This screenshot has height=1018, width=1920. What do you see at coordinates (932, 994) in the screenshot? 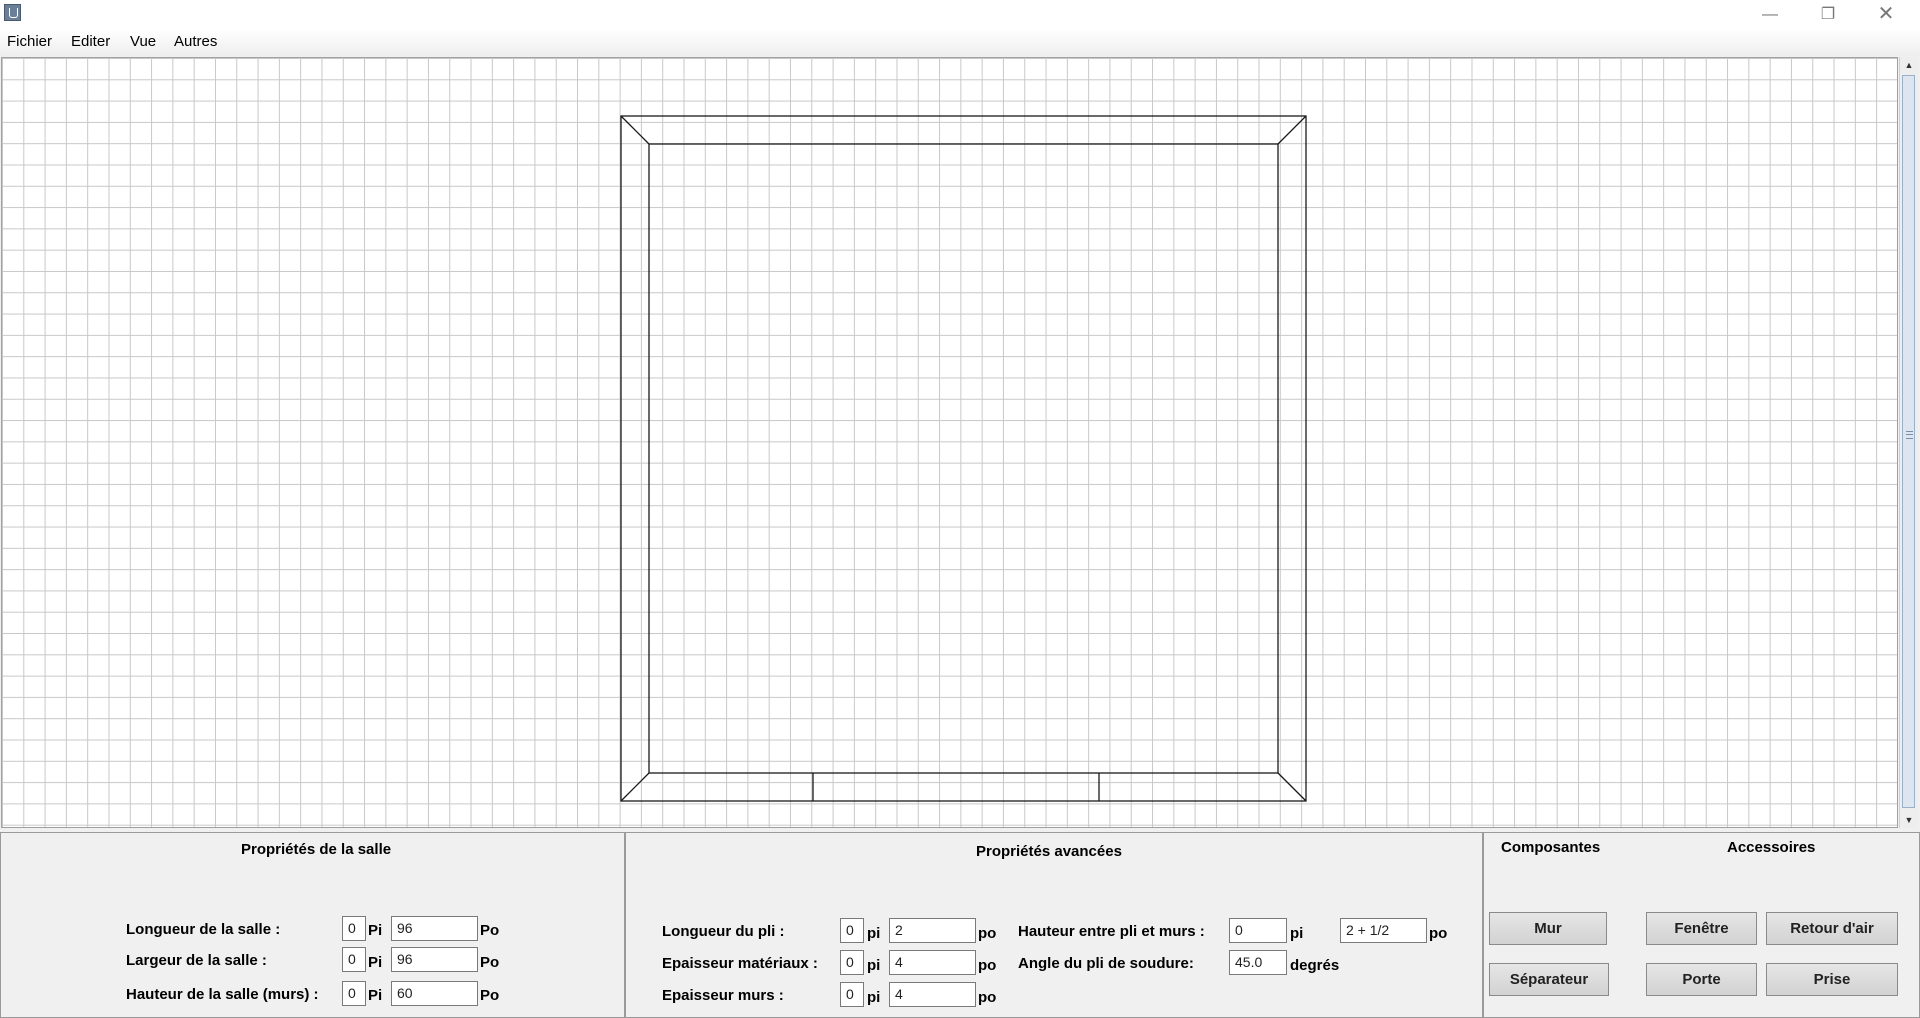
I see `wall-thickness-inches-input: 4` at bounding box center [932, 994].